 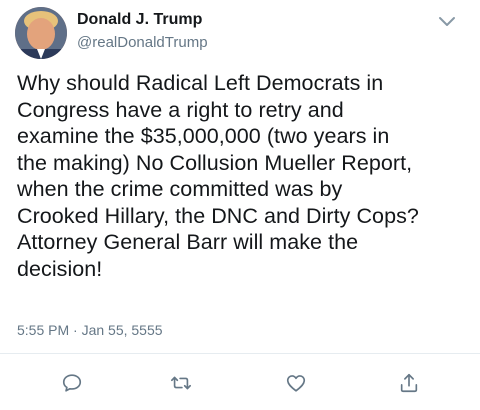 I want to click on chevron-down-icon, so click(x=447, y=20).